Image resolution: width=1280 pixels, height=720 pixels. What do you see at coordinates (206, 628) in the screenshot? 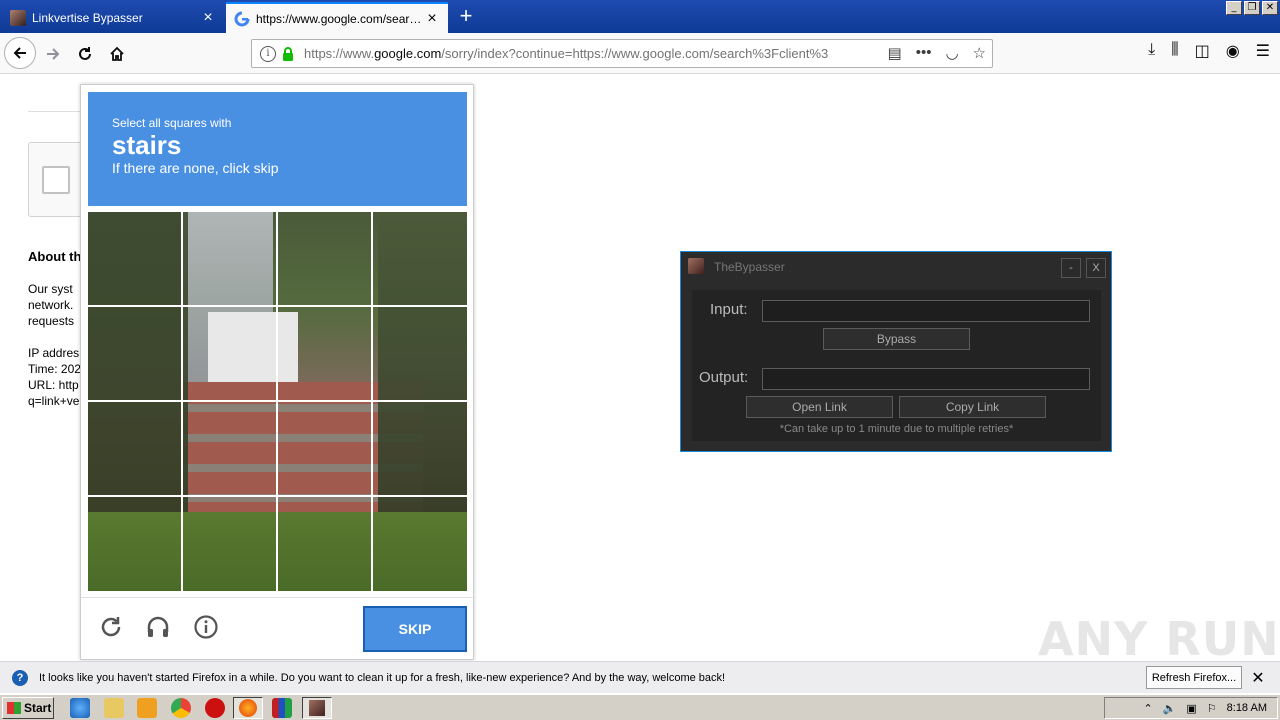
I see `help-info-icon` at bounding box center [206, 628].